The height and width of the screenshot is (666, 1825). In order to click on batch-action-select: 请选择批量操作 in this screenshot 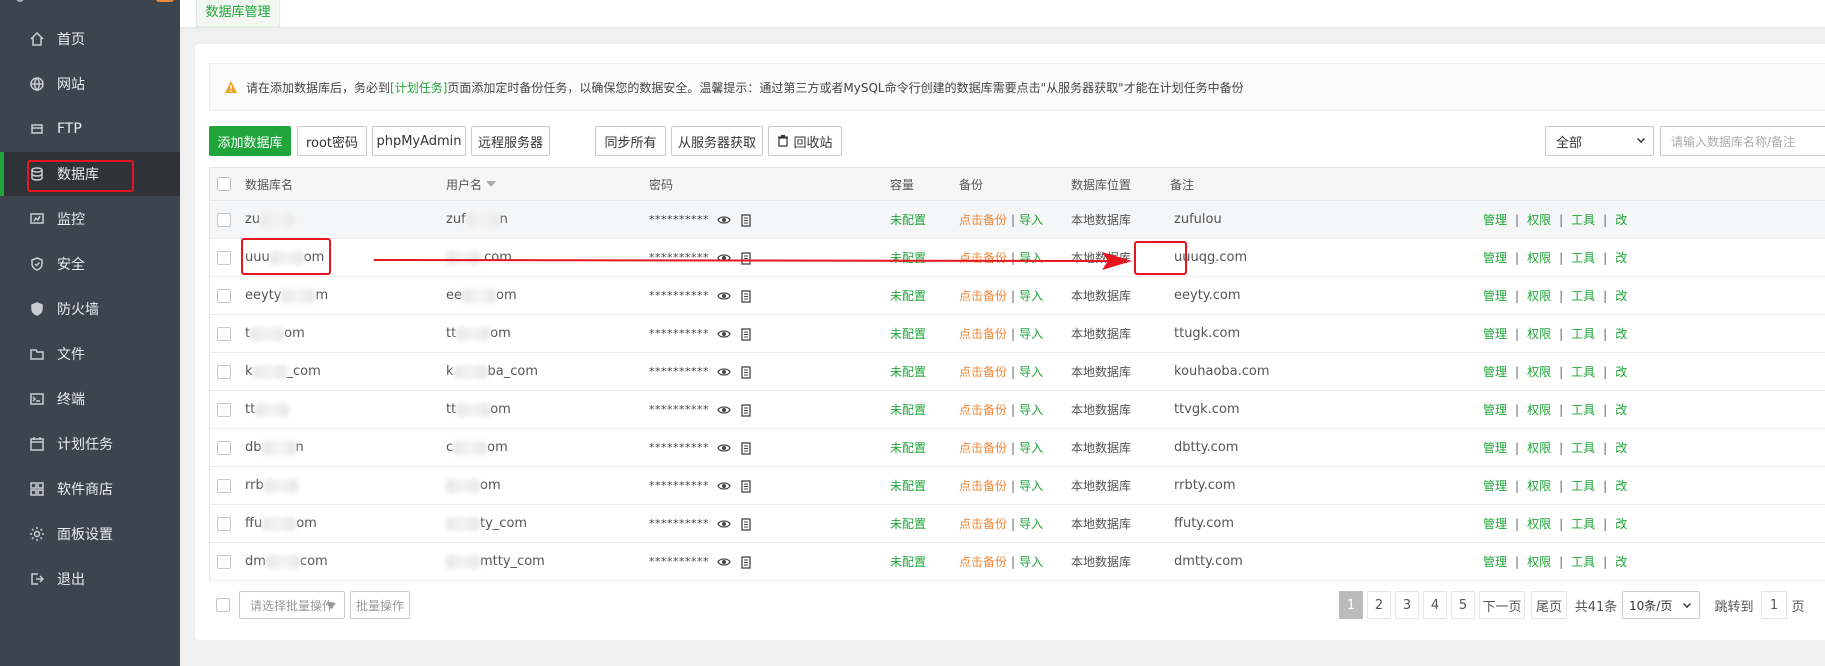, I will do `click(292, 605)`.